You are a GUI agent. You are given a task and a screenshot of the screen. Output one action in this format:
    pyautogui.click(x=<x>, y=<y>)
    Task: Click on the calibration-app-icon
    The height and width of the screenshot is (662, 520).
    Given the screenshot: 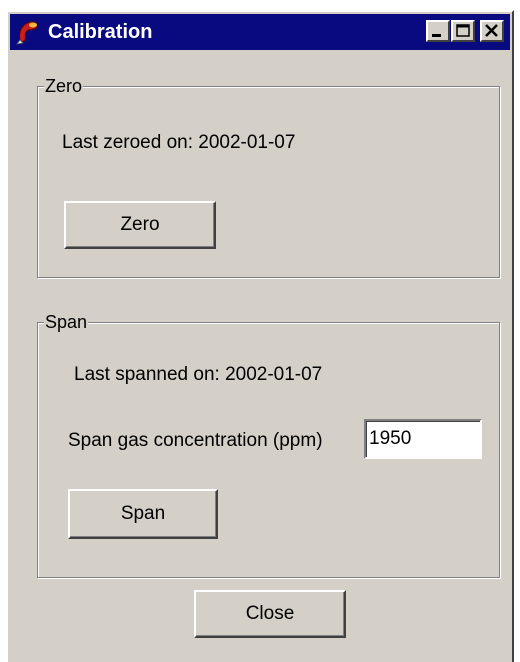 What is the action you would take?
    pyautogui.click(x=28, y=32)
    